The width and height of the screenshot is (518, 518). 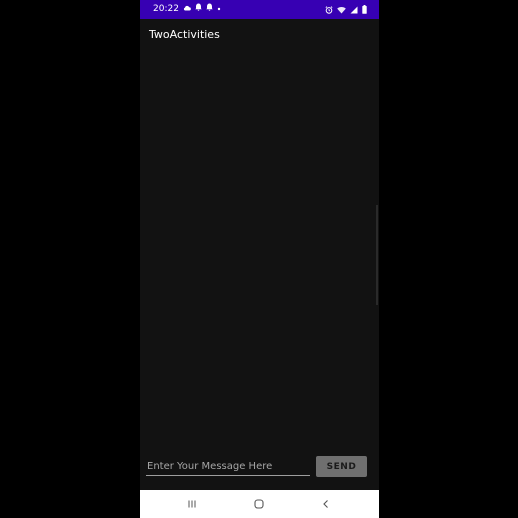 What do you see at coordinates (259, 9) in the screenshot?
I see `status-bar: 20:22` at bounding box center [259, 9].